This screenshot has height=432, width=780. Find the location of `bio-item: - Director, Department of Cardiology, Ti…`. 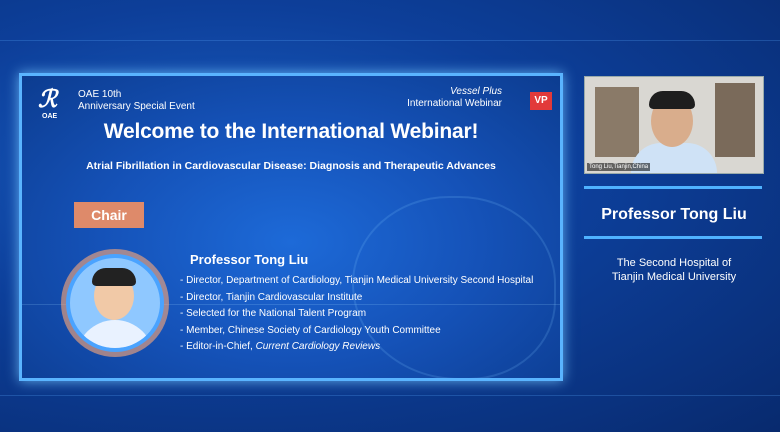

bio-item: - Director, Department of Cardiology, Ti… is located at coordinates (357, 280).